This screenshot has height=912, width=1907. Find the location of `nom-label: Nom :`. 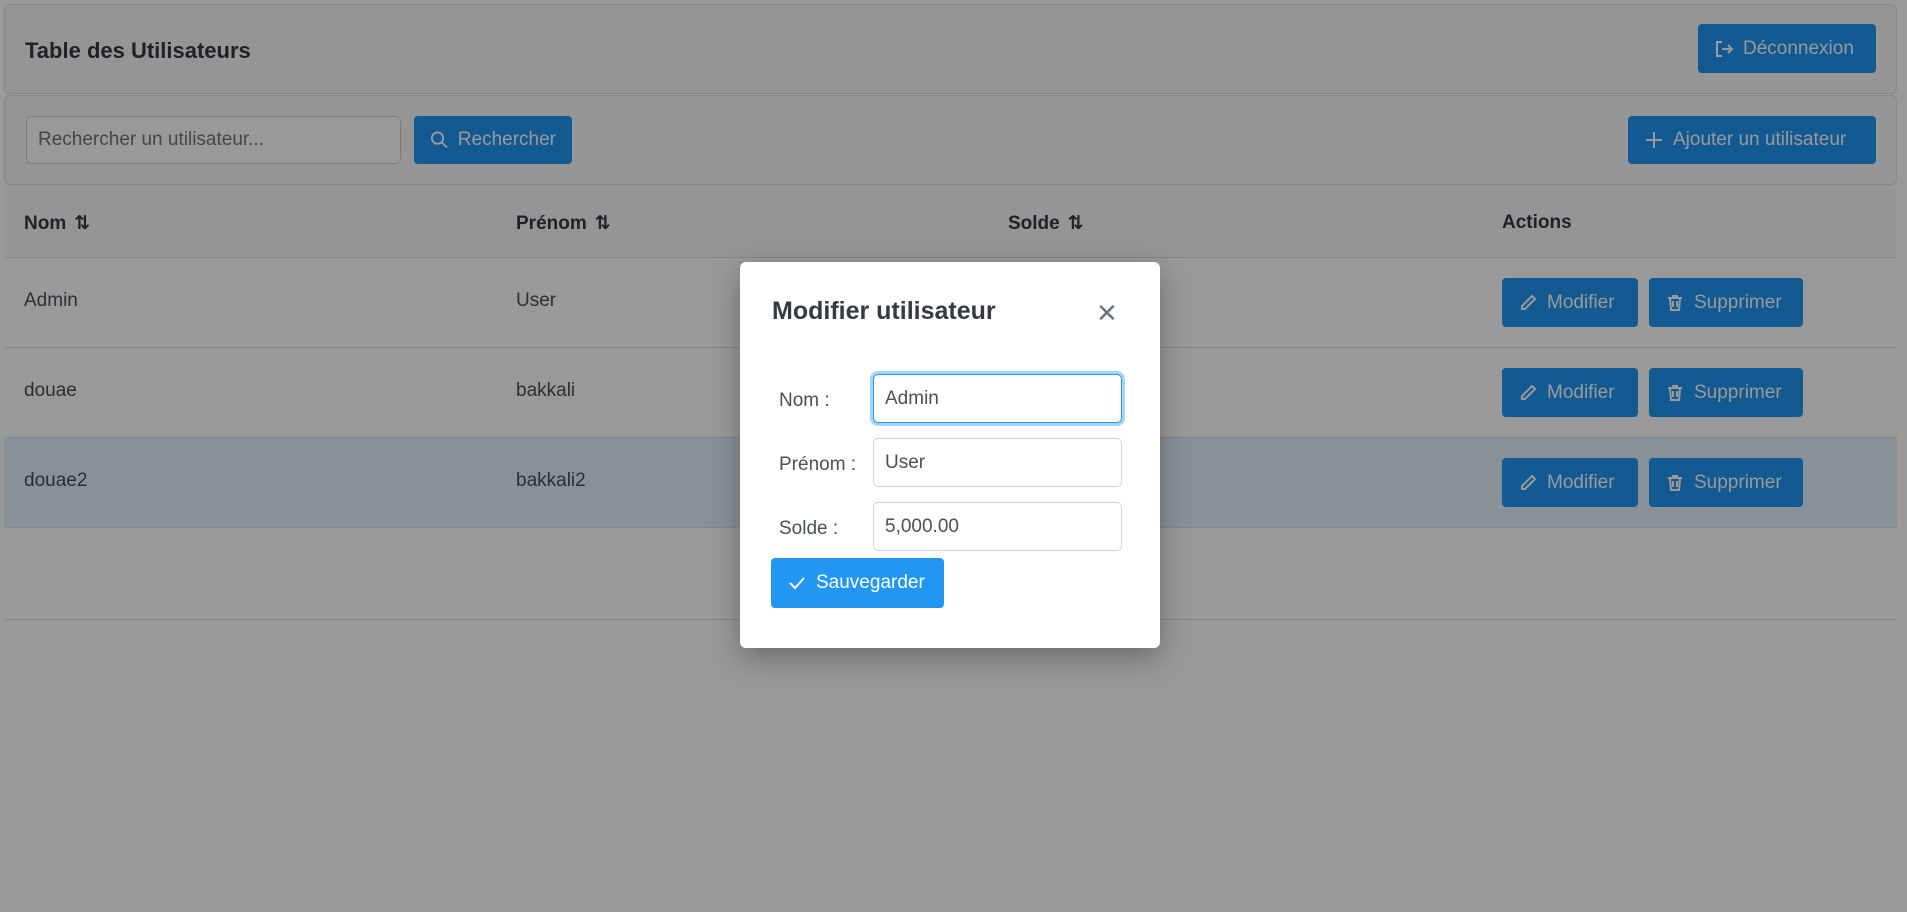

nom-label: Nom : is located at coordinates (804, 400).